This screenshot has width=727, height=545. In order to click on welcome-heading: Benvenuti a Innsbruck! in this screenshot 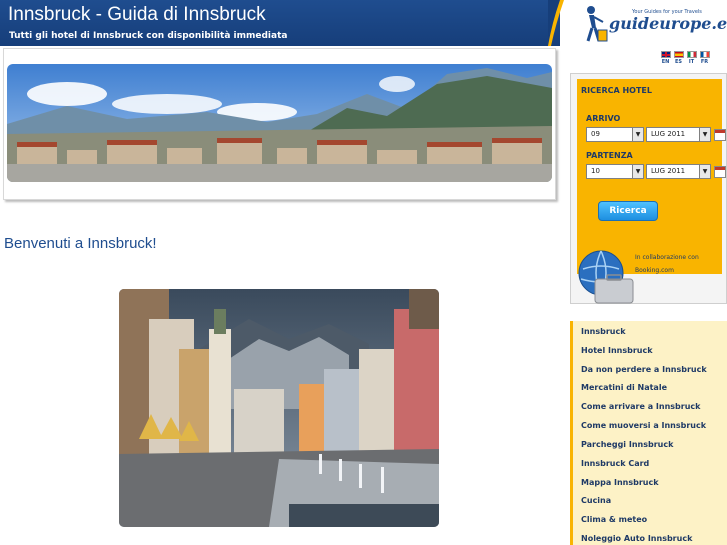, I will do `click(80, 243)`.